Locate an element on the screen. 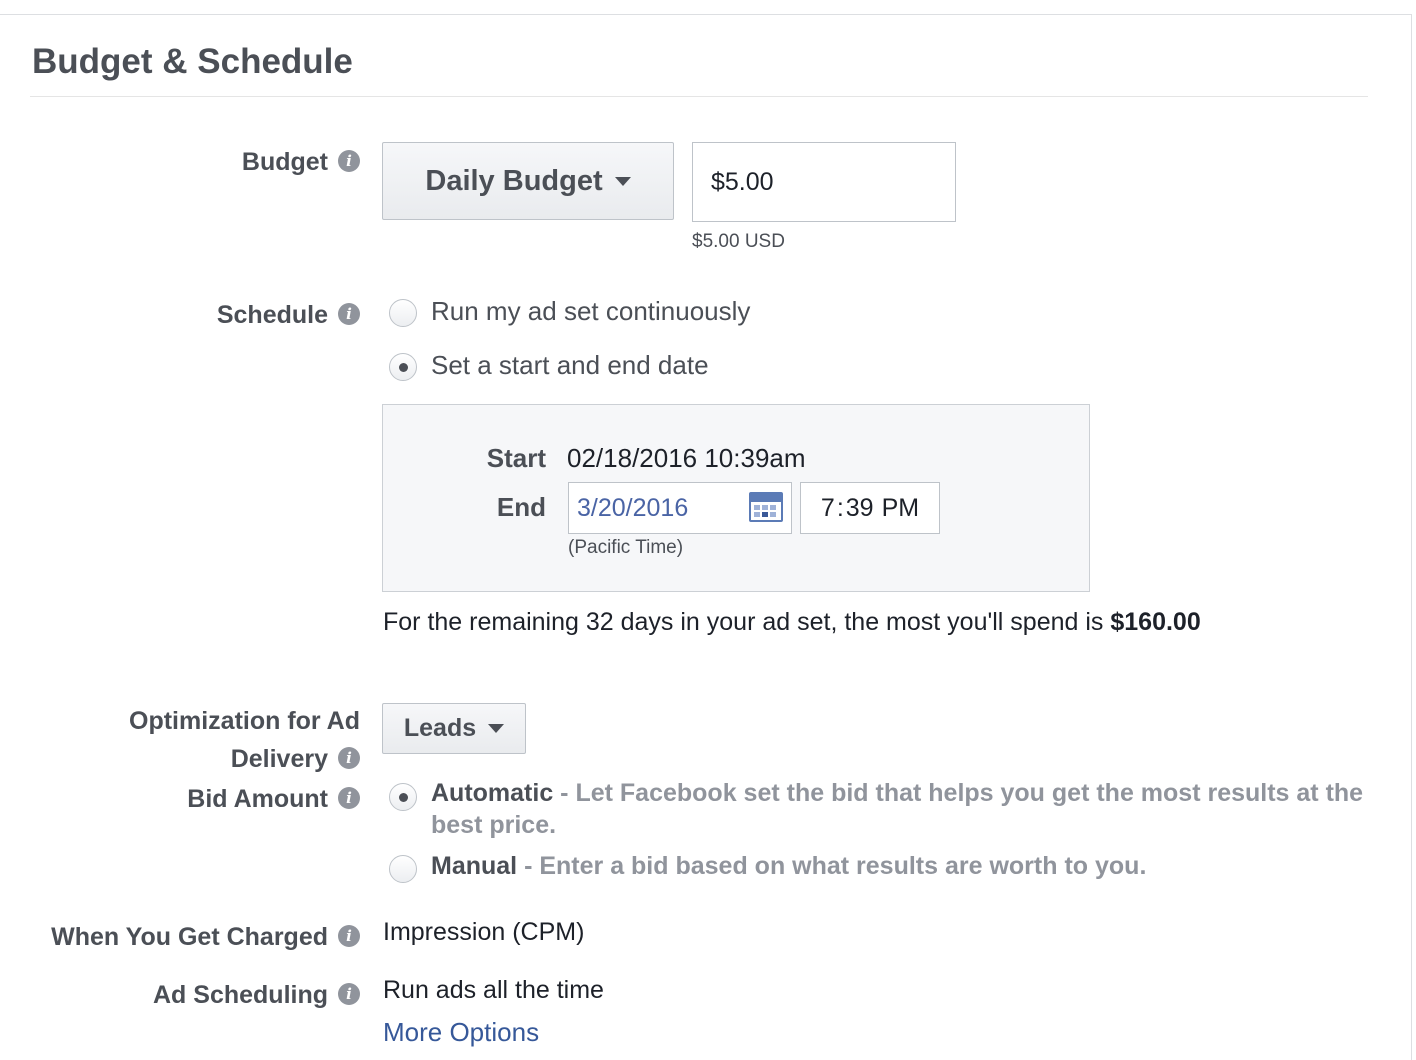 This screenshot has height=1060, width=1416. schedule-start-end-label: Set a start and end date is located at coordinates (570, 365).